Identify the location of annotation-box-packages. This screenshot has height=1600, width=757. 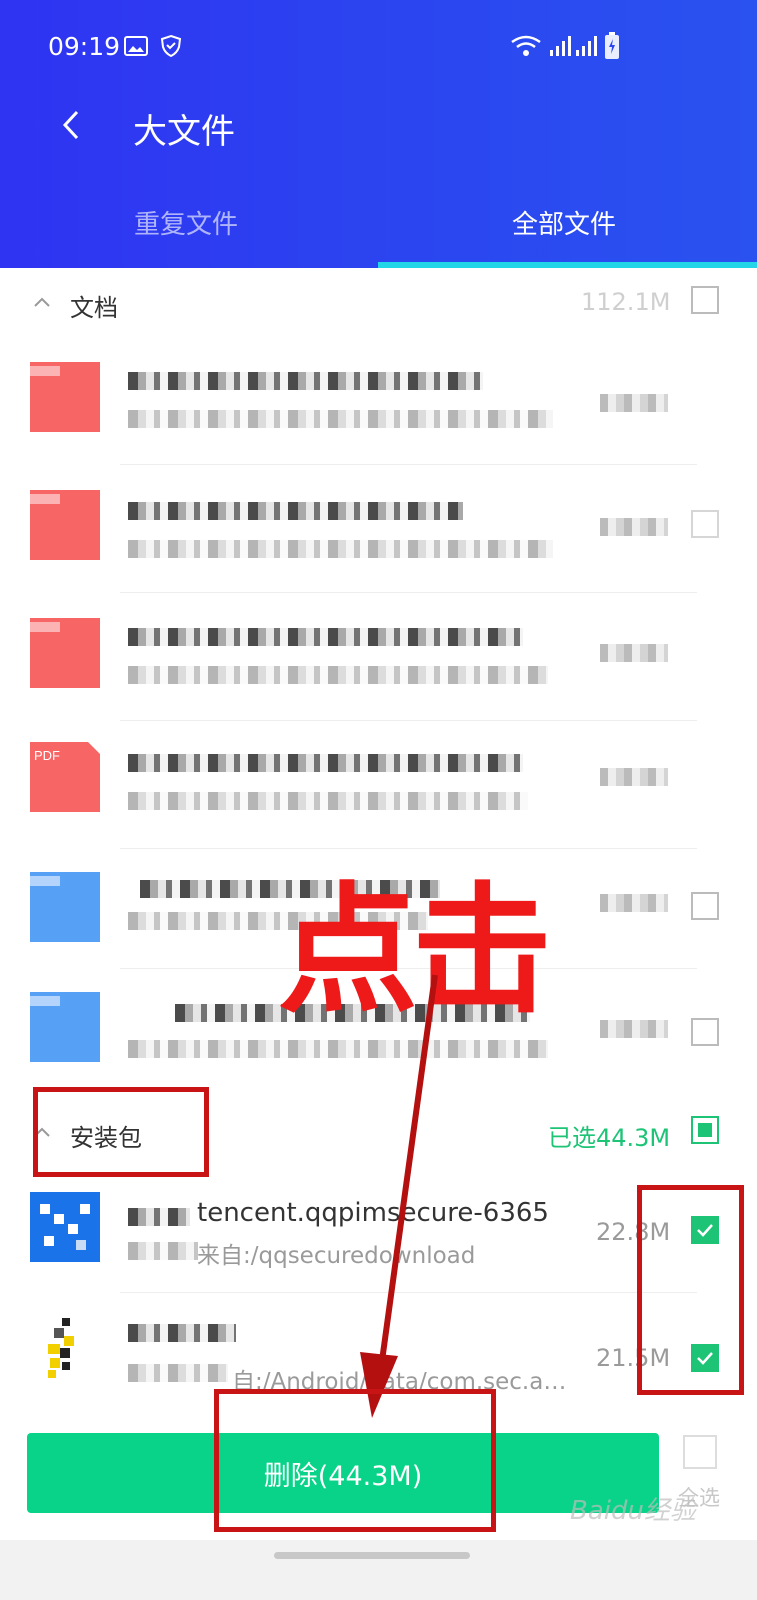
(121, 1132).